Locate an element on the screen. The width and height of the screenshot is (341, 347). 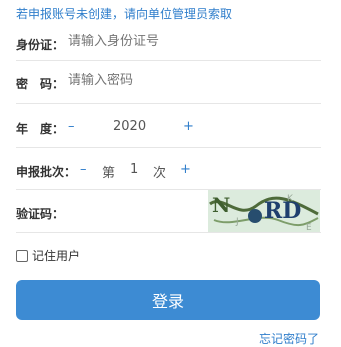
password-input is located at coordinates (188, 80).